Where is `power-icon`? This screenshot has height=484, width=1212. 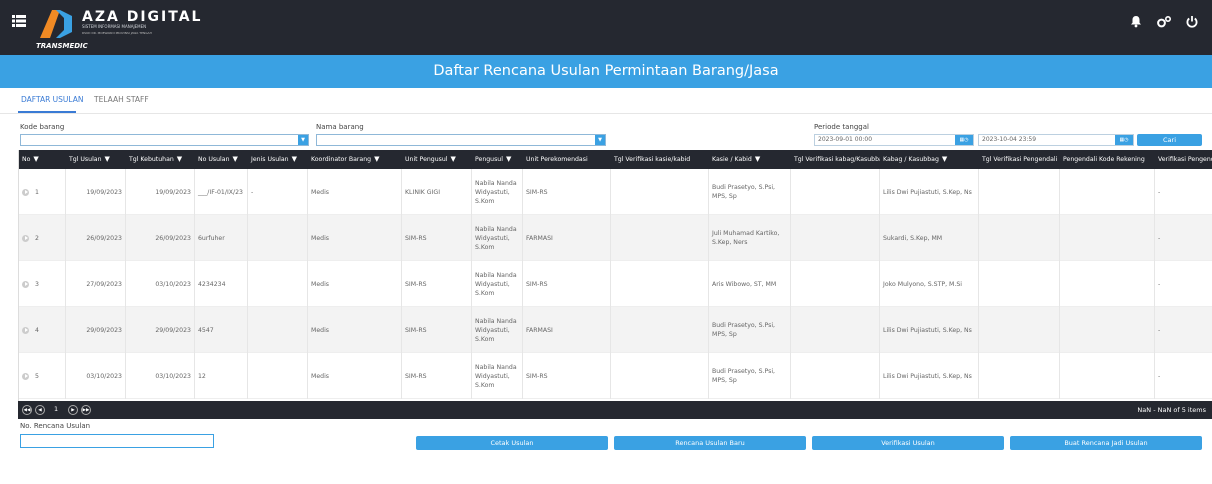 power-icon is located at coordinates (1192, 24).